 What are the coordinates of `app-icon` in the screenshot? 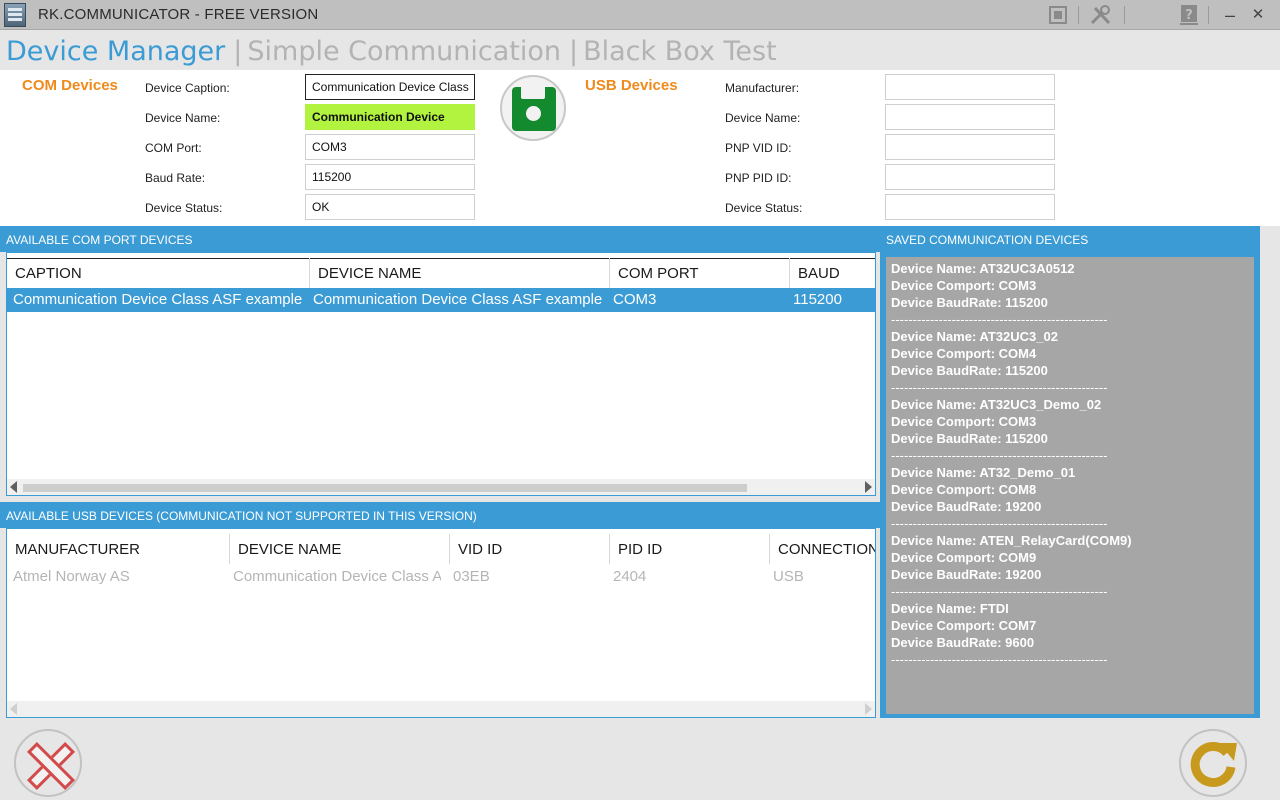 It's located at (15, 15).